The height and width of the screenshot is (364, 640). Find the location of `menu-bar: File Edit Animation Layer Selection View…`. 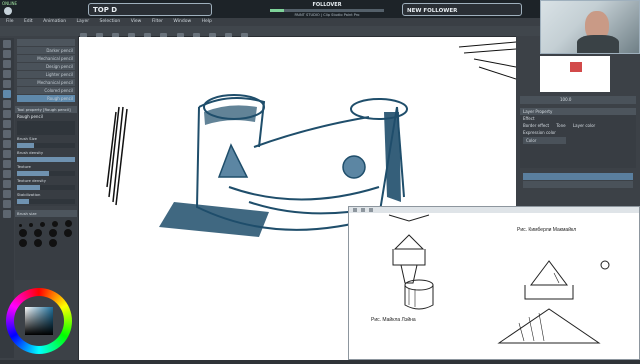

menu-bar: File Edit Animation Layer Selection View… is located at coordinates (270, 22).